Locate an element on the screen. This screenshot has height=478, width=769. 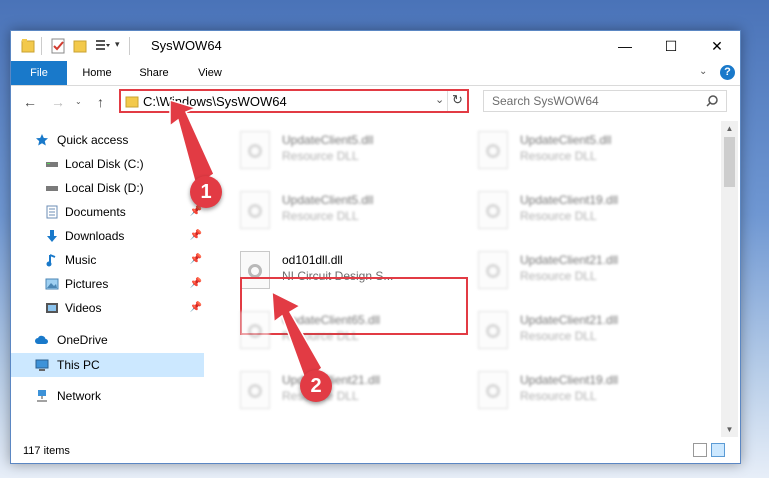
sidebar-item-label: Quick access is located at coordinates (93, 140).